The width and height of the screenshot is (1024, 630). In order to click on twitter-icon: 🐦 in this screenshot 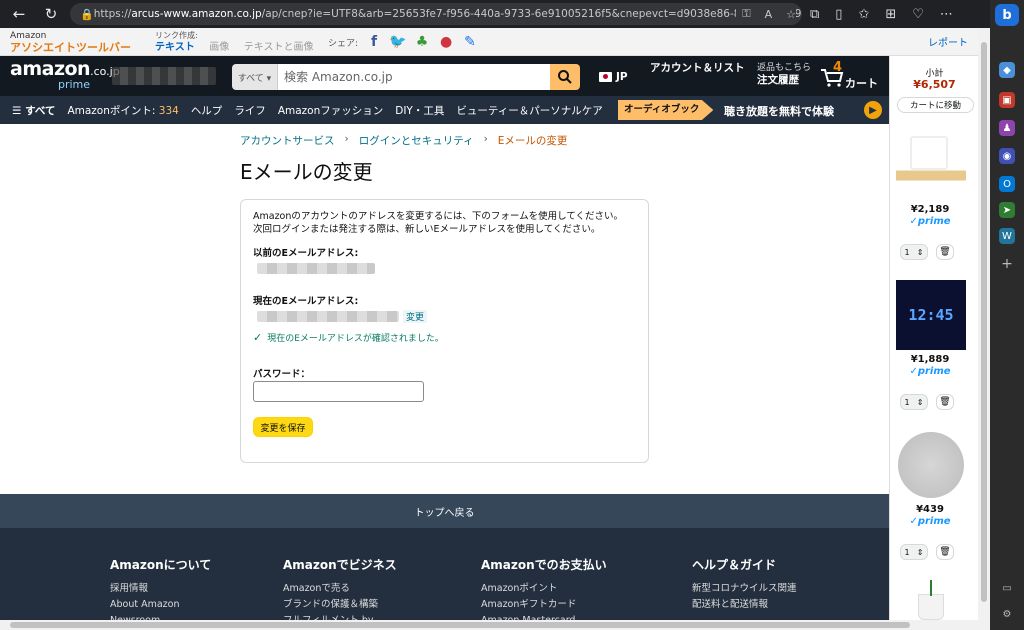, I will do `click(397, 42)`.